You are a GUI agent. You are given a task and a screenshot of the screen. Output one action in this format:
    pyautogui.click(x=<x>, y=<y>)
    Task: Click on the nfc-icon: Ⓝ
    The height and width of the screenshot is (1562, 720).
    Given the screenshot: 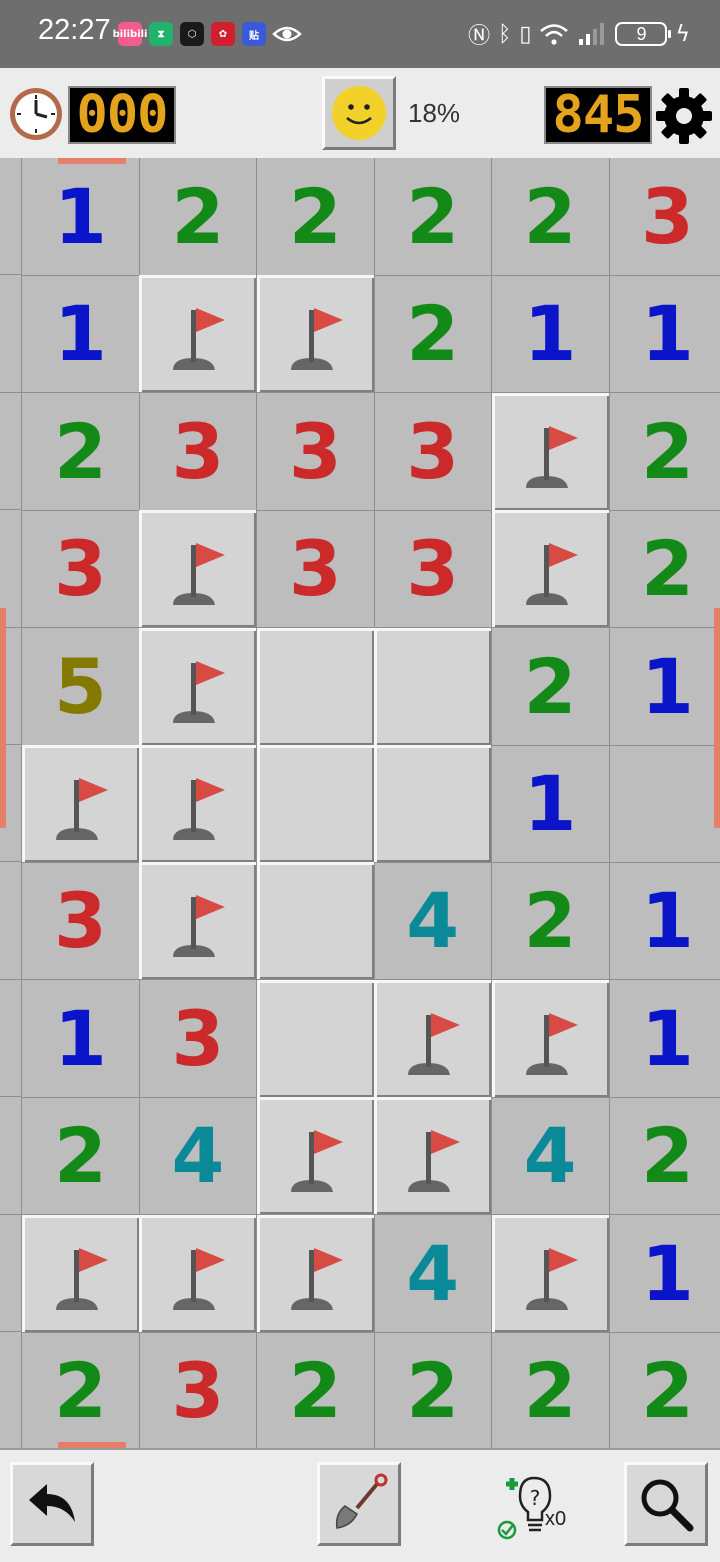 What is the action you would take?
    pyautogui.click(x=479, y=36)
    